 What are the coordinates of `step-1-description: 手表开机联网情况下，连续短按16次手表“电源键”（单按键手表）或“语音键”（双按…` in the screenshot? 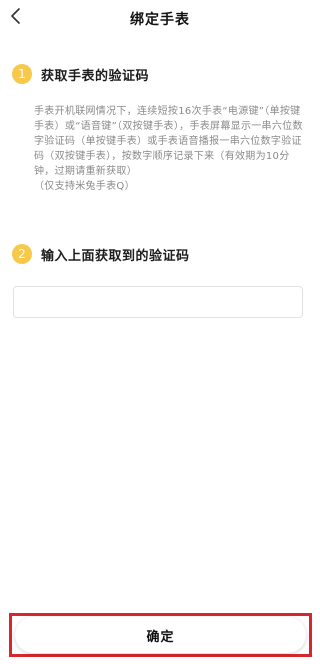 It's located at (168, 141).